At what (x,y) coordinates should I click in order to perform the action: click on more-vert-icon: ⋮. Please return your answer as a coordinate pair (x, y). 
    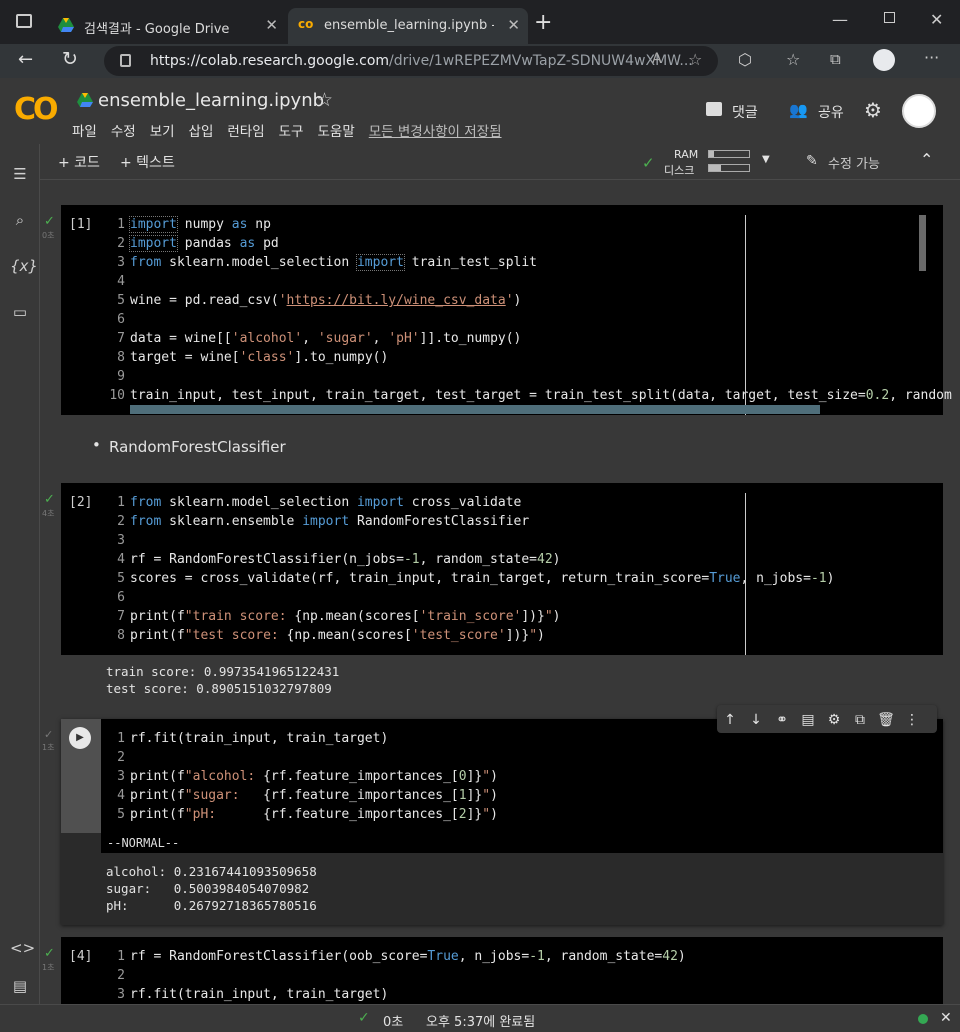
    Looking at the image, I should click on (912, 720).